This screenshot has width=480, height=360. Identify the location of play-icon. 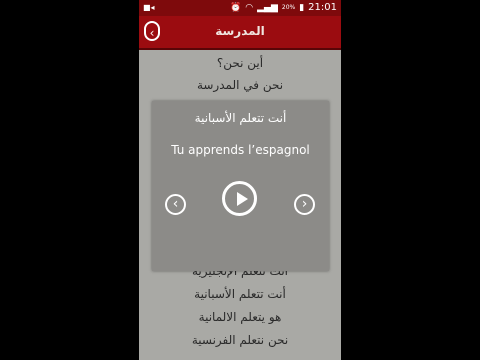
(242, 199).